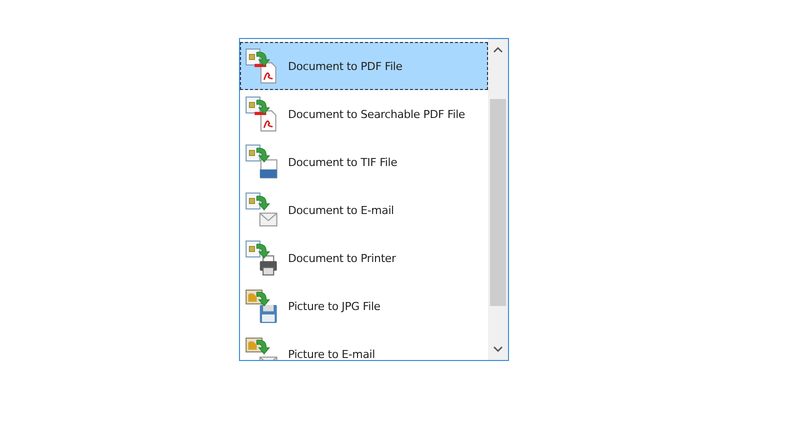 The height and width of the screenshot is (447, 785). What do you see at coordinates (498, 349) in the screenshot?
I see `scroll-down-icon` at bounding box center [498, 349].